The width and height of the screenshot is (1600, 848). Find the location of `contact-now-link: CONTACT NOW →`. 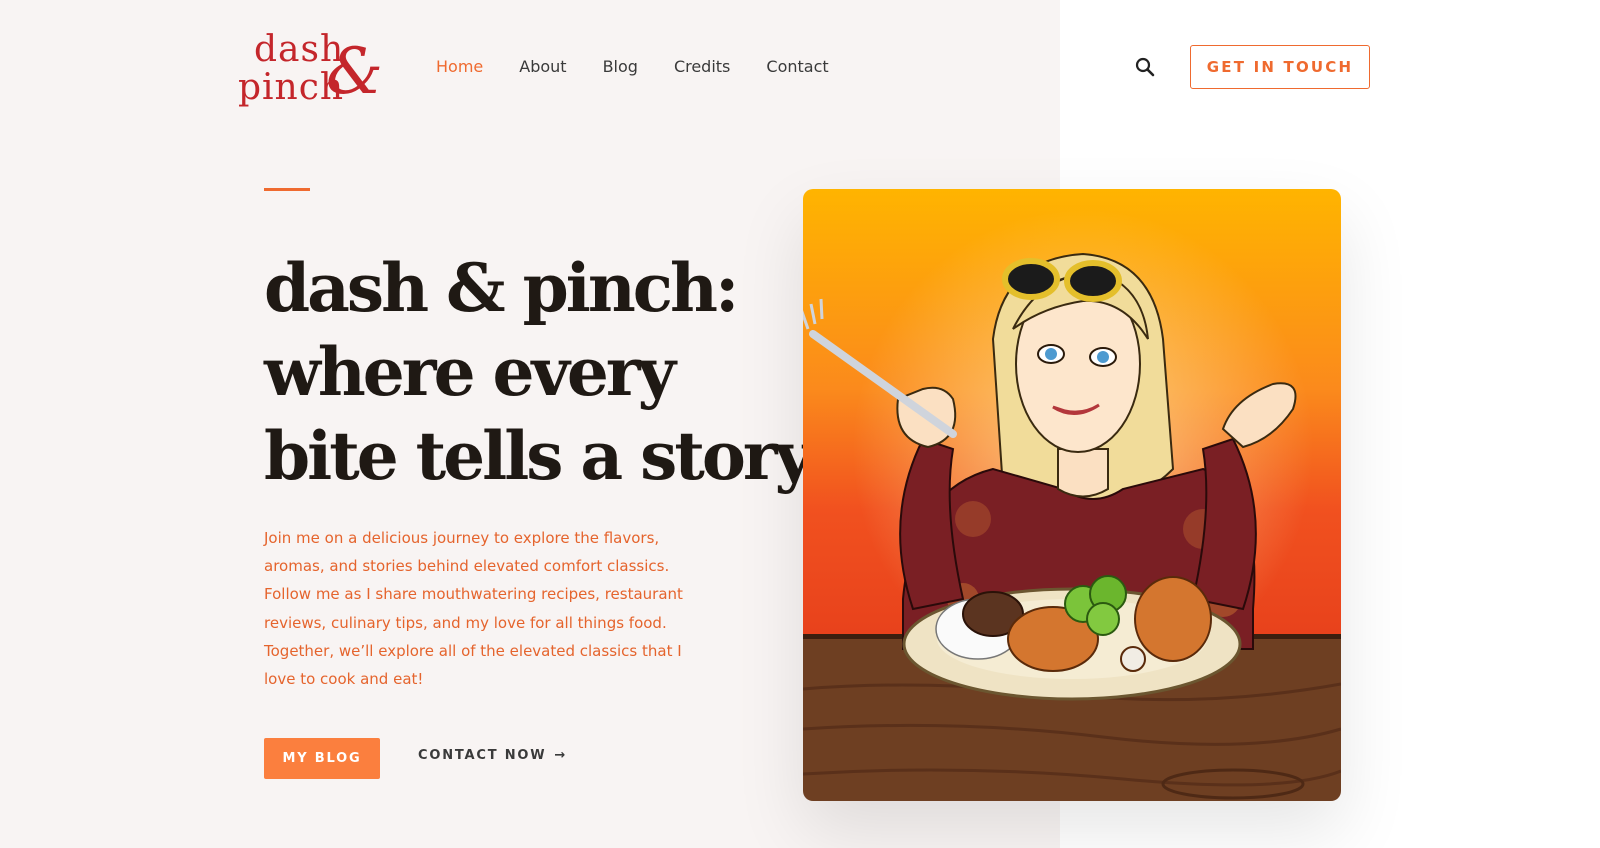

contact-now-link: CONTACT NOW → is located at coordinates (492, 755).